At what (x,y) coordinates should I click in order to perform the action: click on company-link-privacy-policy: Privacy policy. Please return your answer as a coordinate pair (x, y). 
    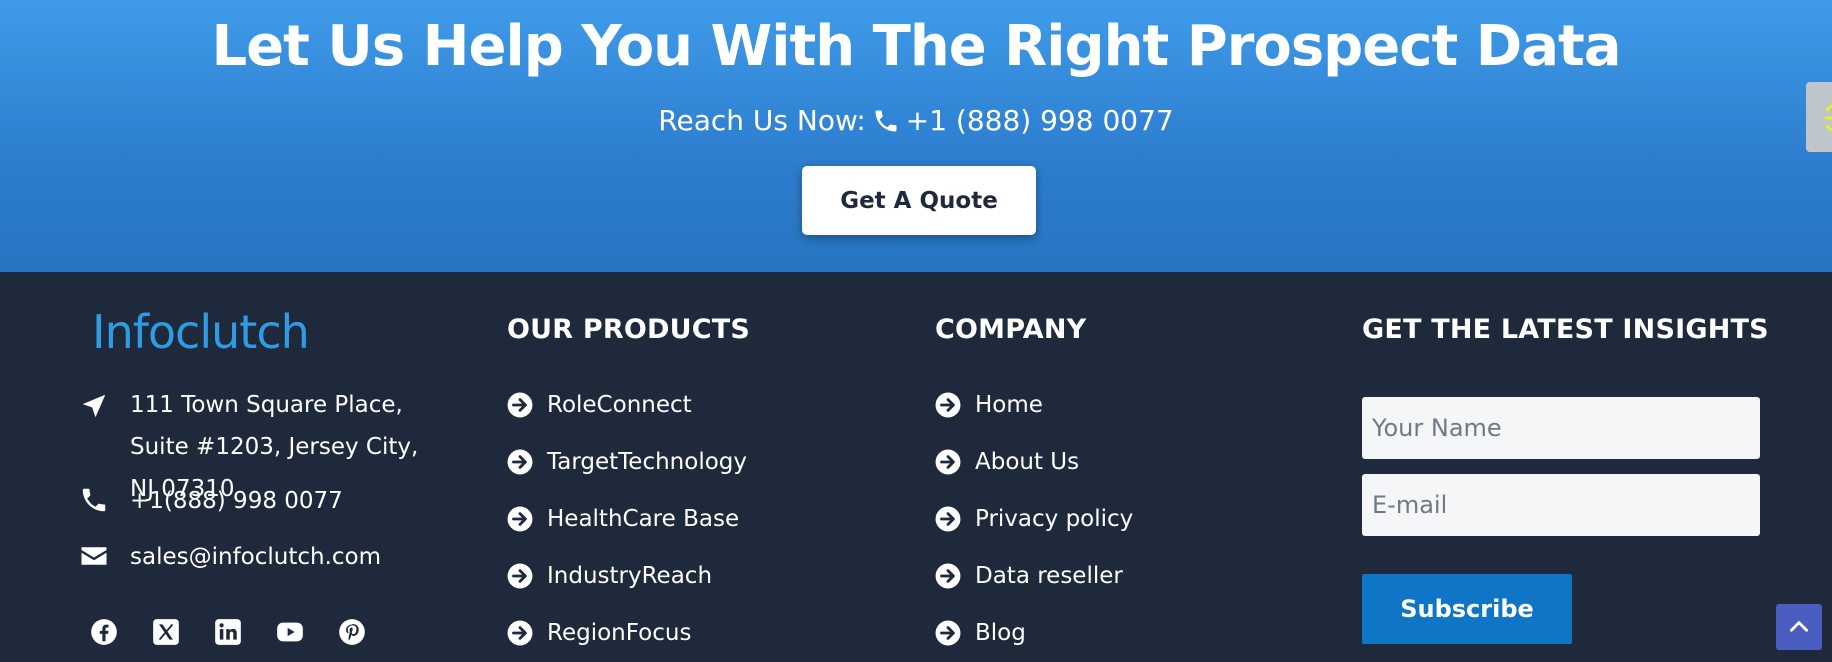
    Looking at the image, I should click on (1034, 518).